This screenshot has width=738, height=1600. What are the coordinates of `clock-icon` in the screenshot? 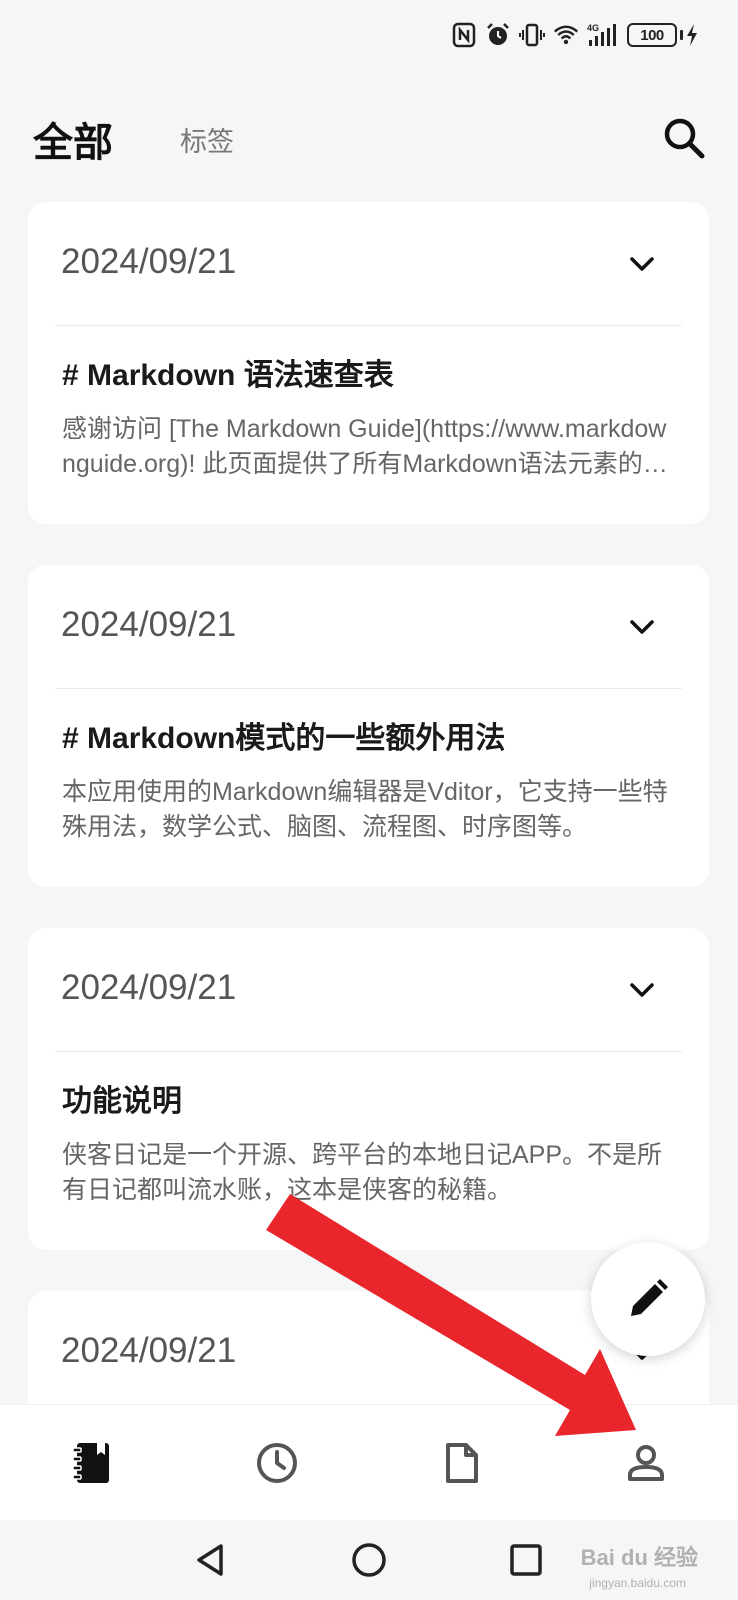 It's located at (277, 1463).